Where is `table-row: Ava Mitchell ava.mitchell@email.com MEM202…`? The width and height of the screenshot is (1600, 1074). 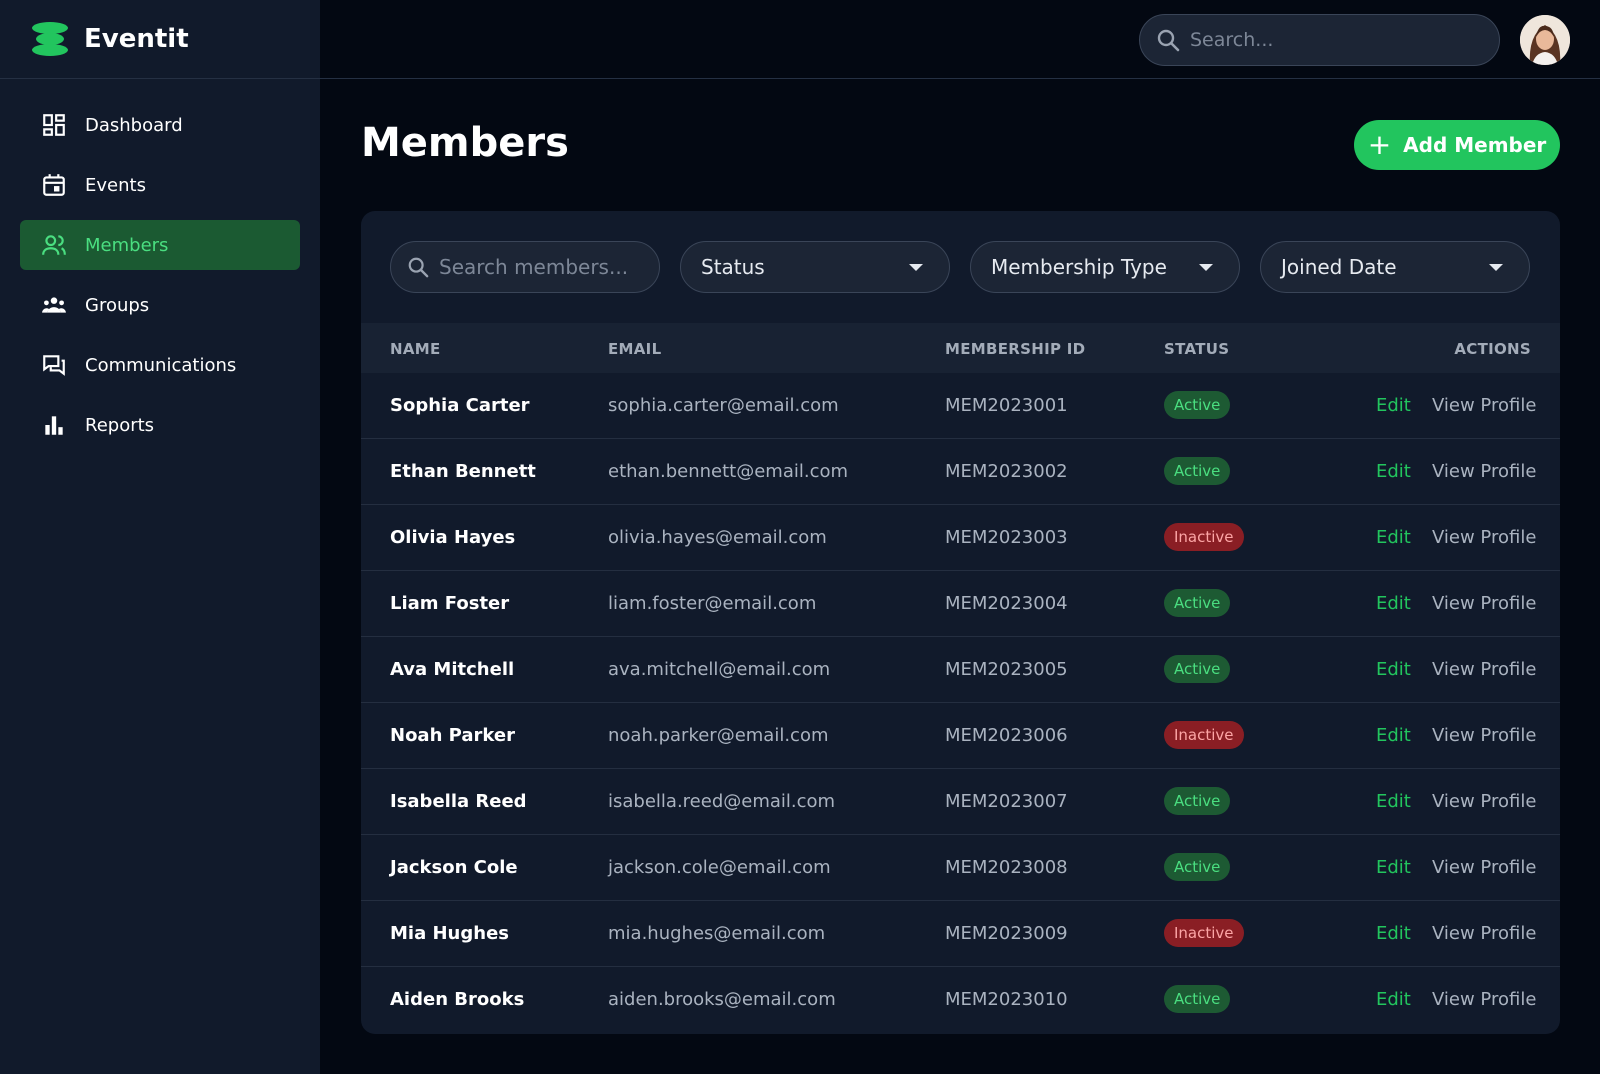
table-row: Ava Mitchell ava.mitchell@email.com MEM202… is located at coordinates (960, 670).